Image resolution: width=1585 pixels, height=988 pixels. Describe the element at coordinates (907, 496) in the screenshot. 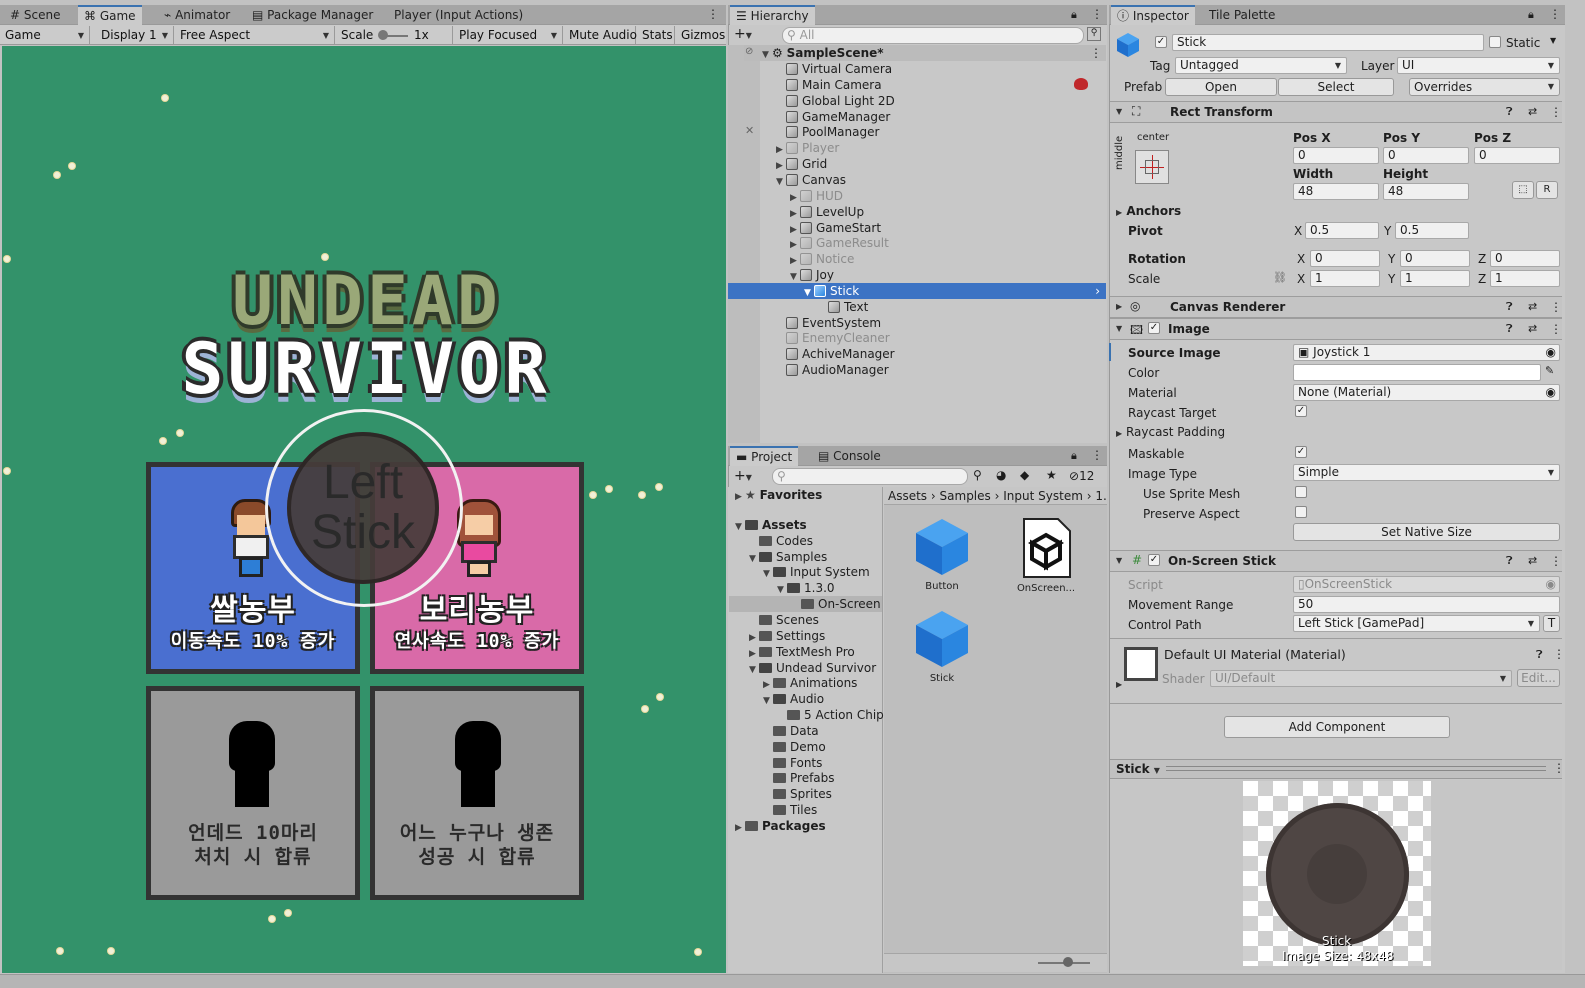

I see `breadcrumb-item: Assets` at that location.